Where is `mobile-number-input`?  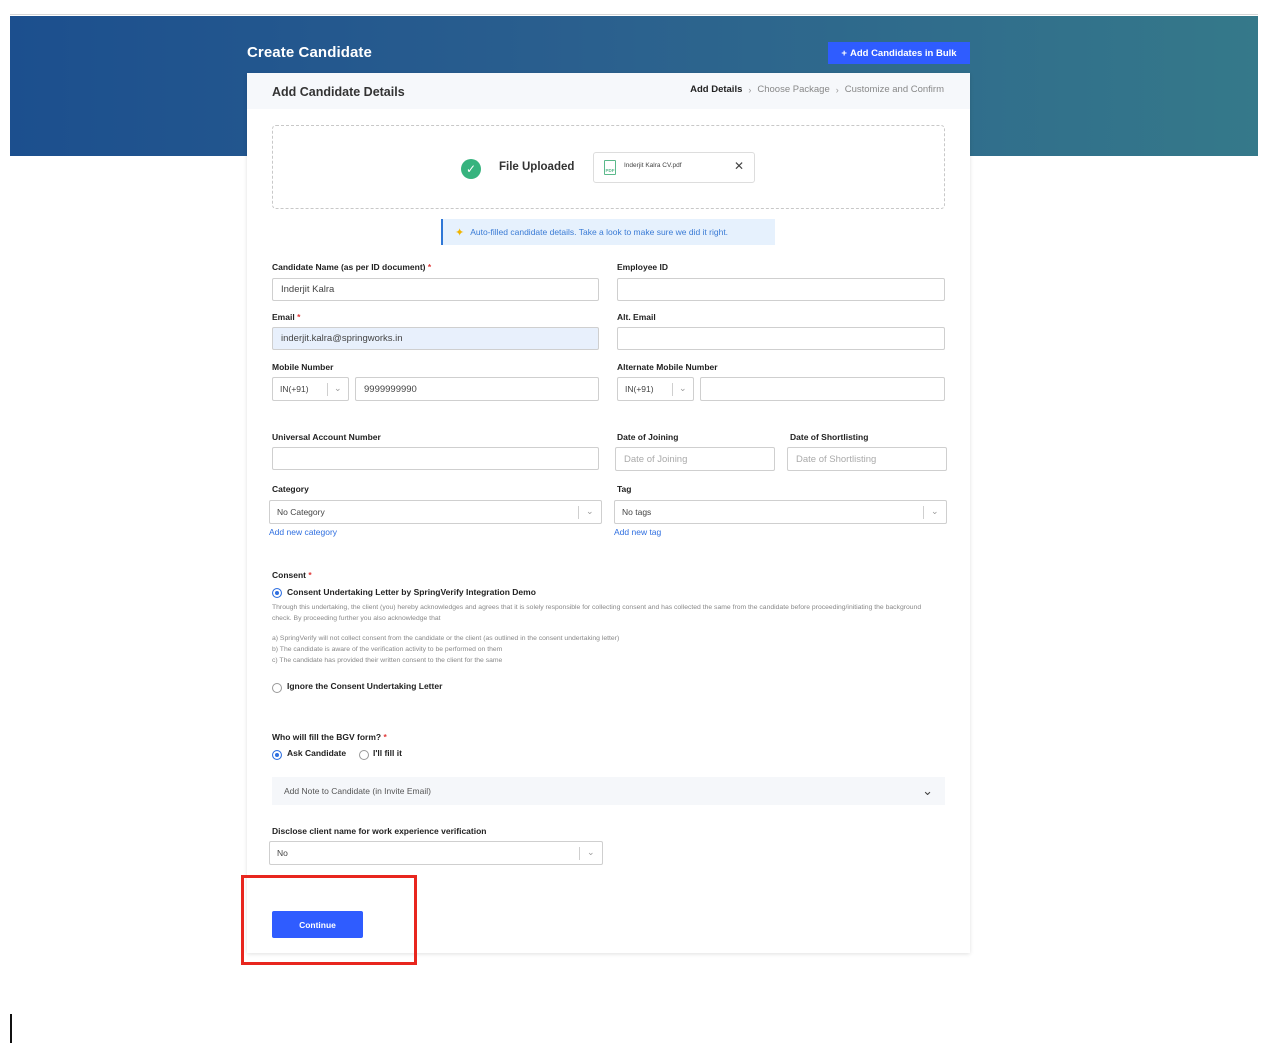 mobile-number-input is located at coordinates (477, 389).